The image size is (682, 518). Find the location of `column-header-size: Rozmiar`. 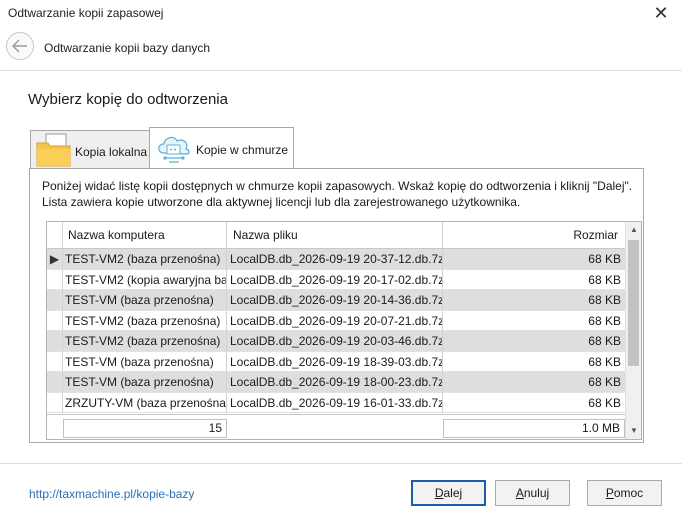

column-header-size: Rozmiar is located at coordinates (535, 235).